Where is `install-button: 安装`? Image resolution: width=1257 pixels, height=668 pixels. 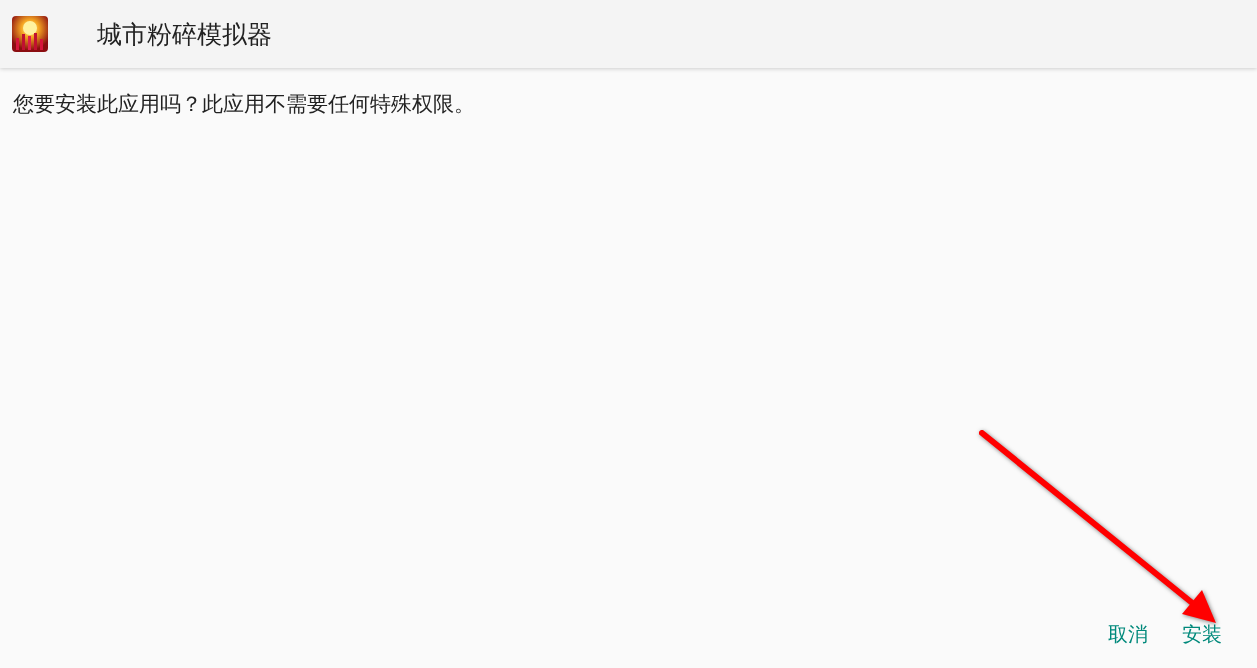 install-button: 安装 is located at coordinates (1202, 634).